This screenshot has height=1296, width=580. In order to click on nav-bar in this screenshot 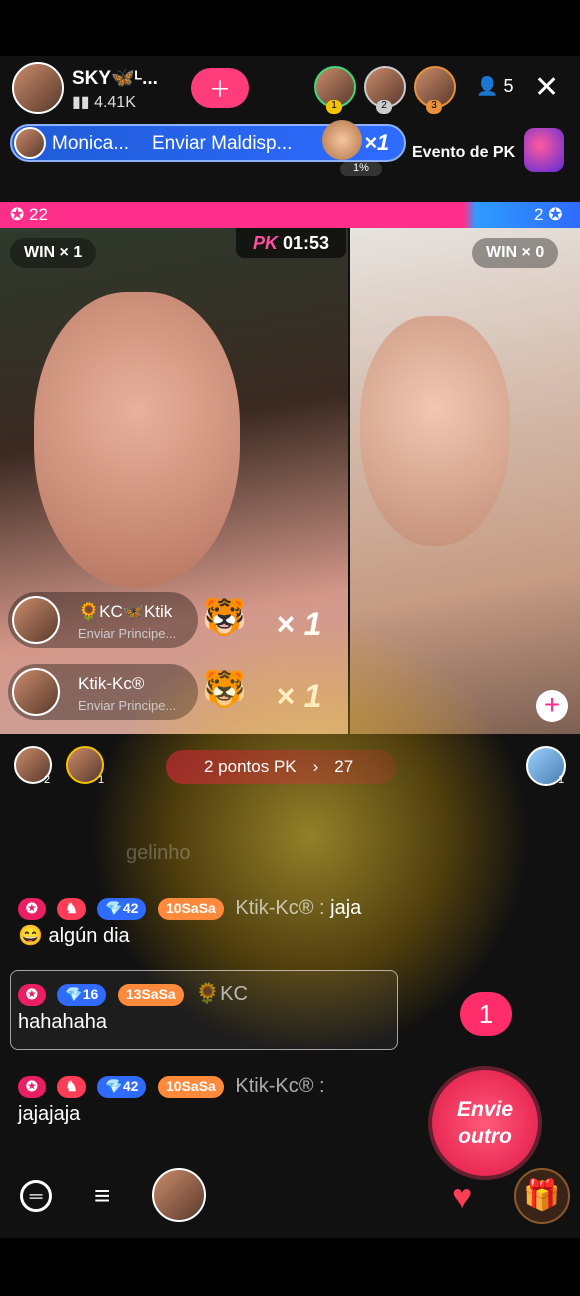, I will do `click(290, 1267)`.